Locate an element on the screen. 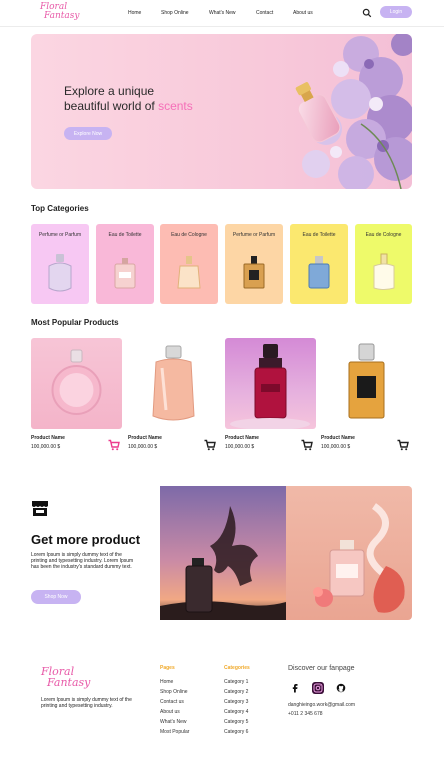 This screenshot has width=444, height=761. popular-products-title: Most Popular Products is located at coordinates (75, 322).